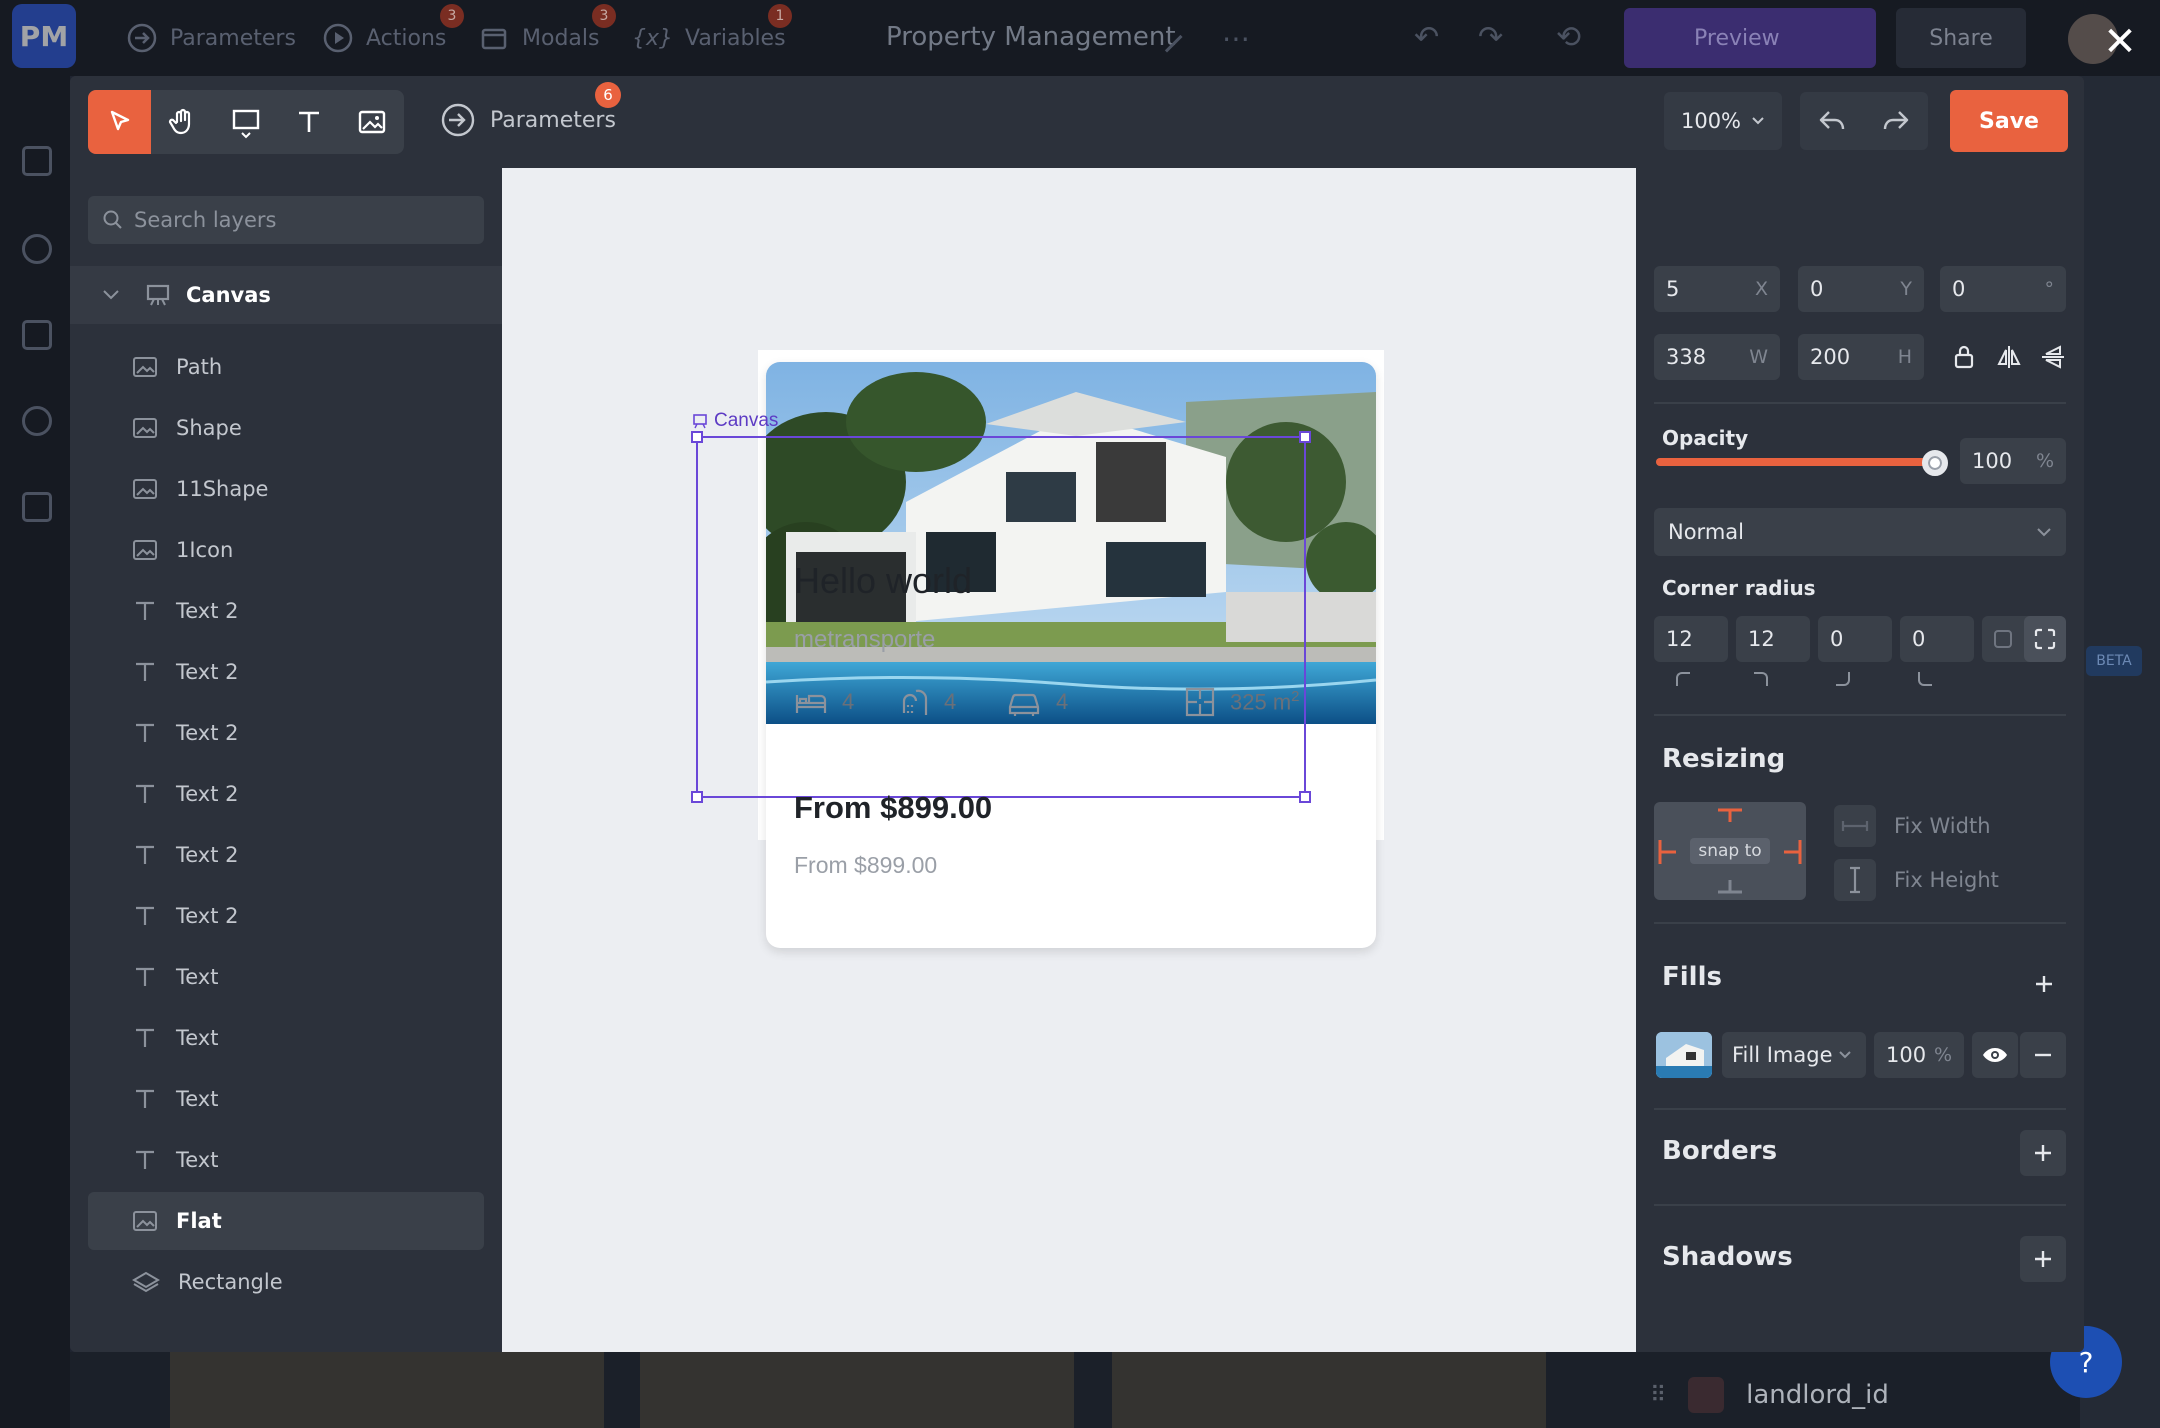 Image resolution: width=2160 pixels, height=1428 pixels. I want to click on height-field: 200 H, so click(1861, 357).